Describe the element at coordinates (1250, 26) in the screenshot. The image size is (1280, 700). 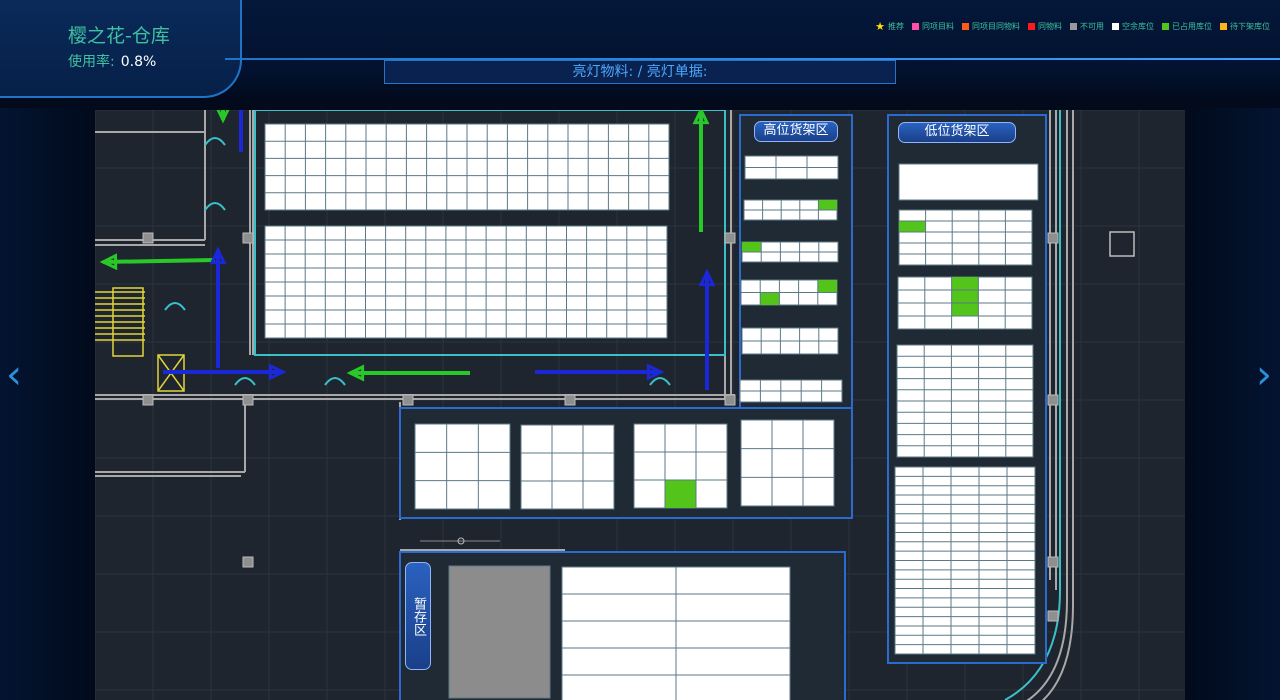
I see `legend-label: 待下架库位` at that location.